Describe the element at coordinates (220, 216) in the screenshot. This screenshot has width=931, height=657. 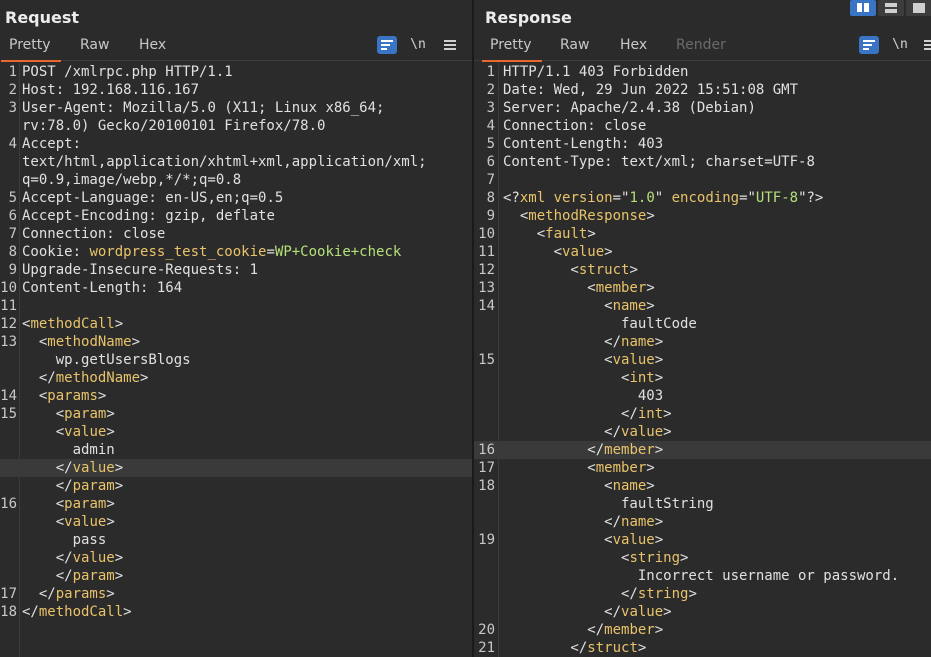
I see `code-token: gzip, deflate` at that location.